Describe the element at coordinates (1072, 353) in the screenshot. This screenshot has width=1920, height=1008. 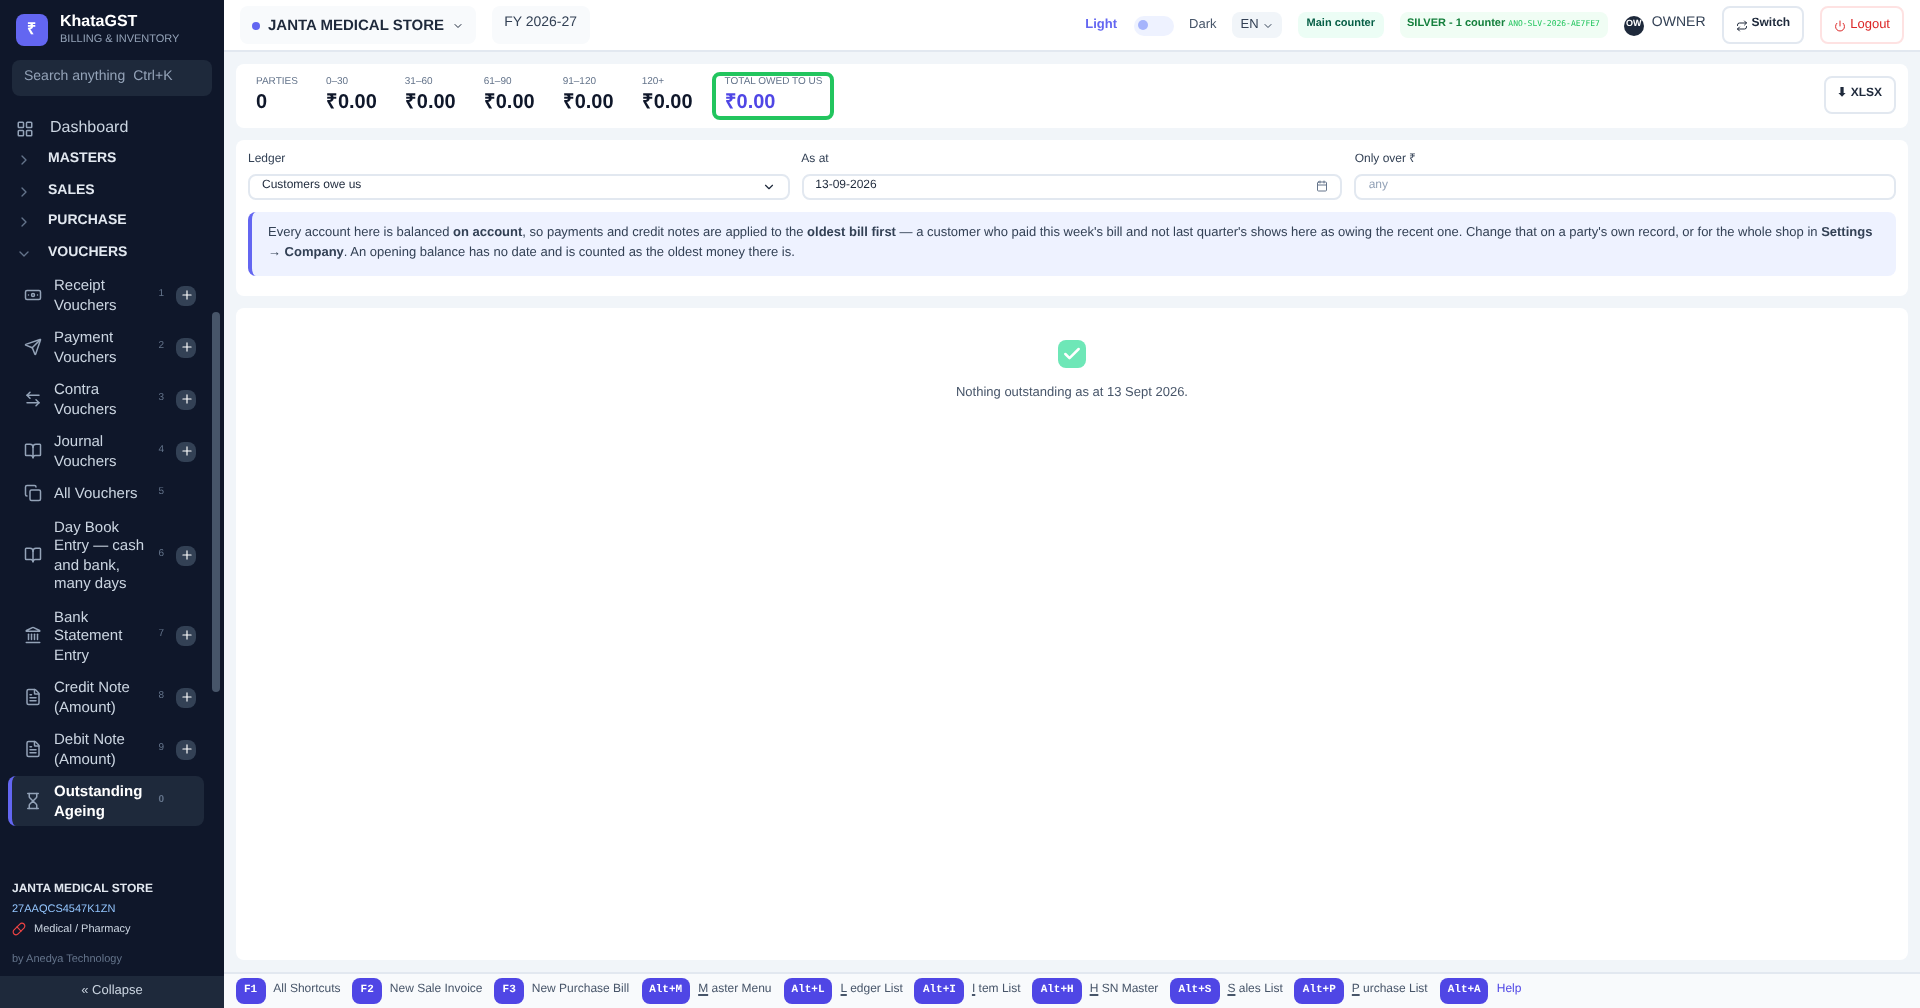
I see `check-icon` at that location.